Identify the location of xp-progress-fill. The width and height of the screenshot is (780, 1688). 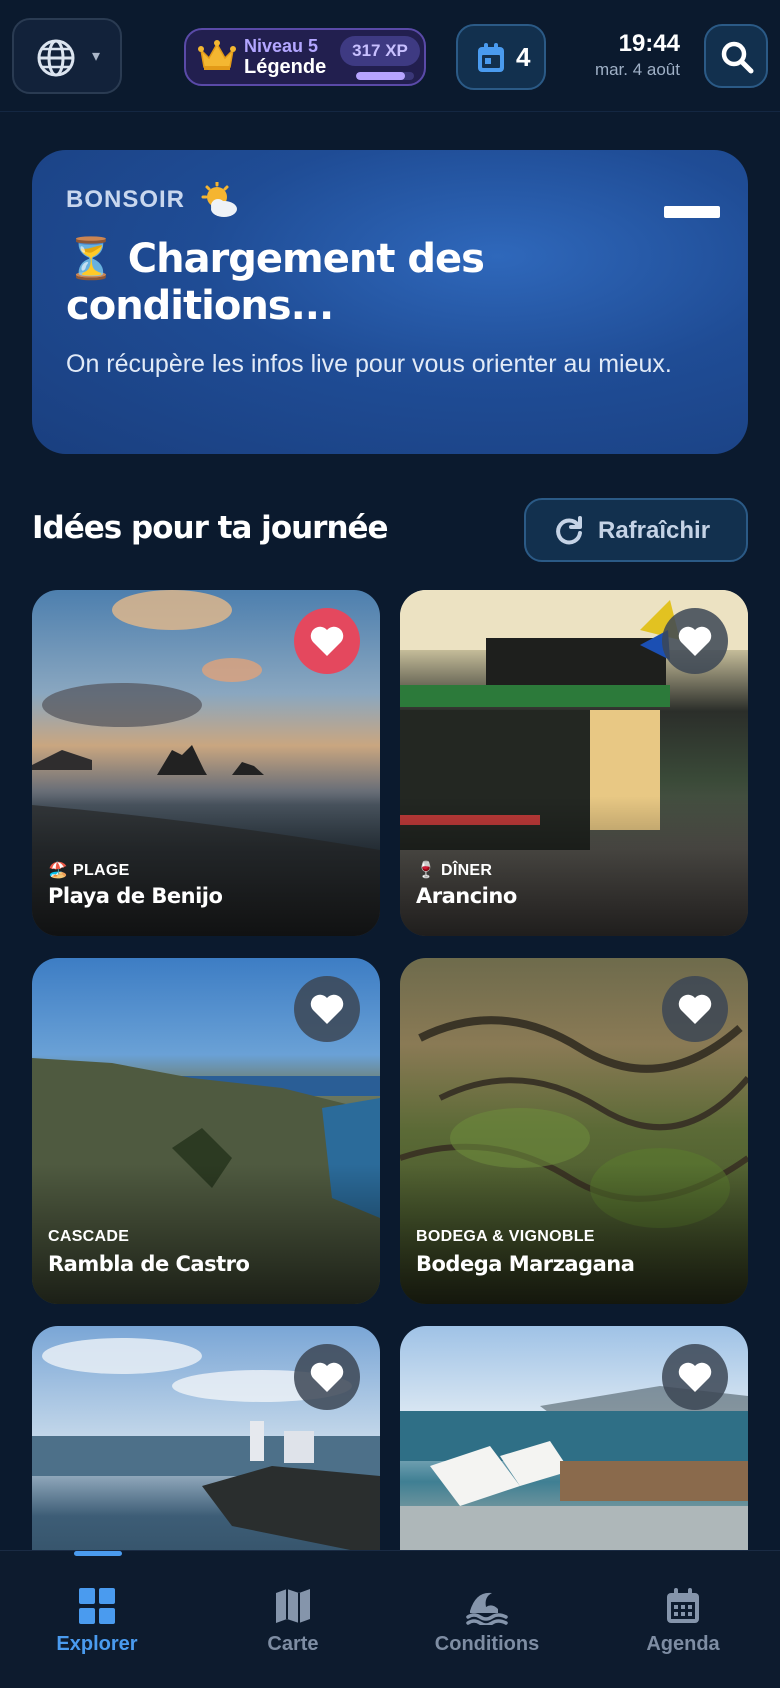
(381, 76).